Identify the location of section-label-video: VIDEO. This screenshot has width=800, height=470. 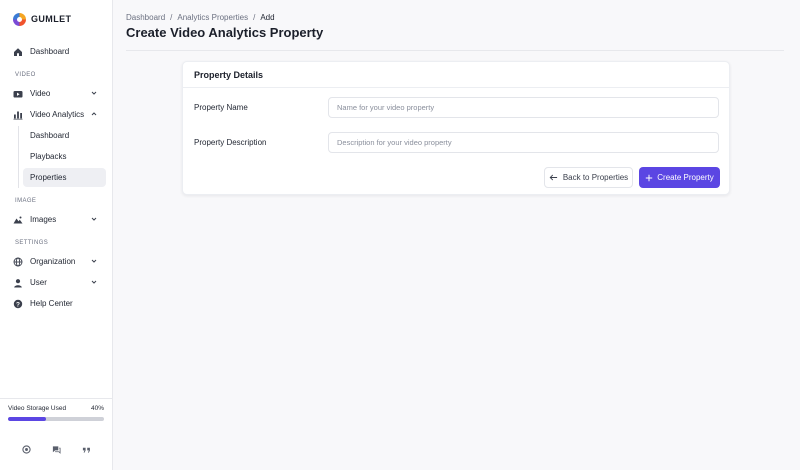
(25, 75).